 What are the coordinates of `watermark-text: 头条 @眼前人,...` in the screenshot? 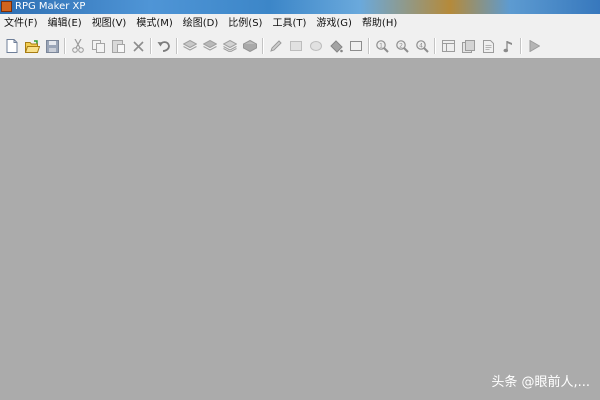 It's located at (540, 382).